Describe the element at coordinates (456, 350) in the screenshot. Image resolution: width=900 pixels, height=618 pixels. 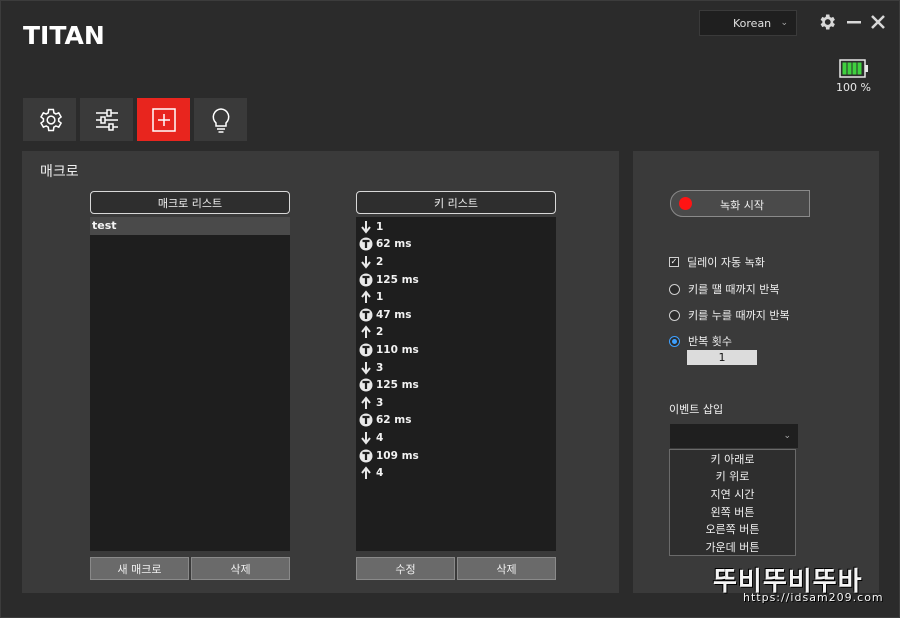
I see `key-list-item: 110 ms` at that location.